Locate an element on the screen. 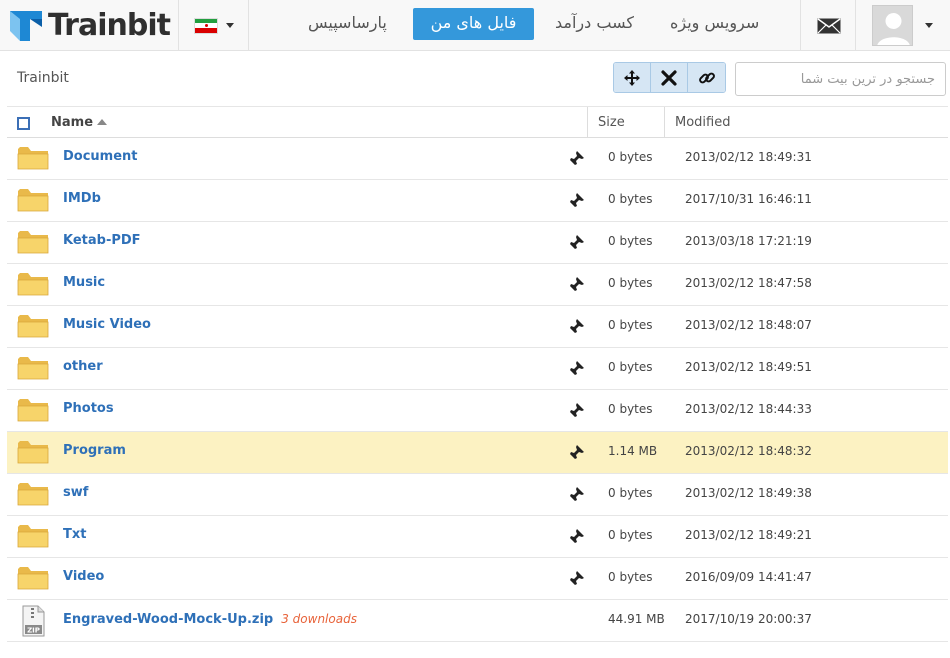  nav-item-parsaspace: پارساسپیس is located at coordinates (347, 24).